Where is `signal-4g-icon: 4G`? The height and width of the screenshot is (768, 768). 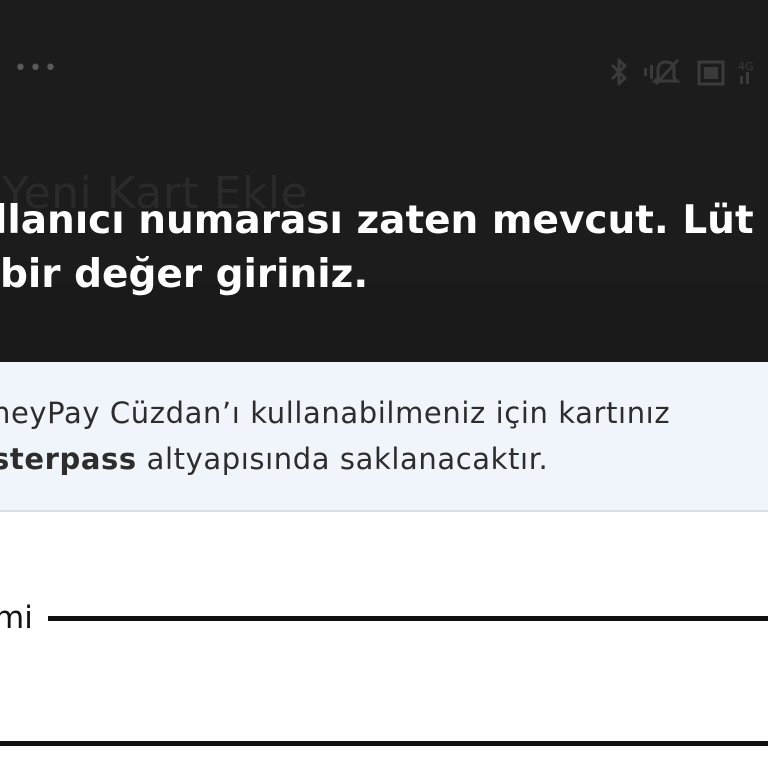
signal-4g-icon: 4G is located at coordinates (746, 72).